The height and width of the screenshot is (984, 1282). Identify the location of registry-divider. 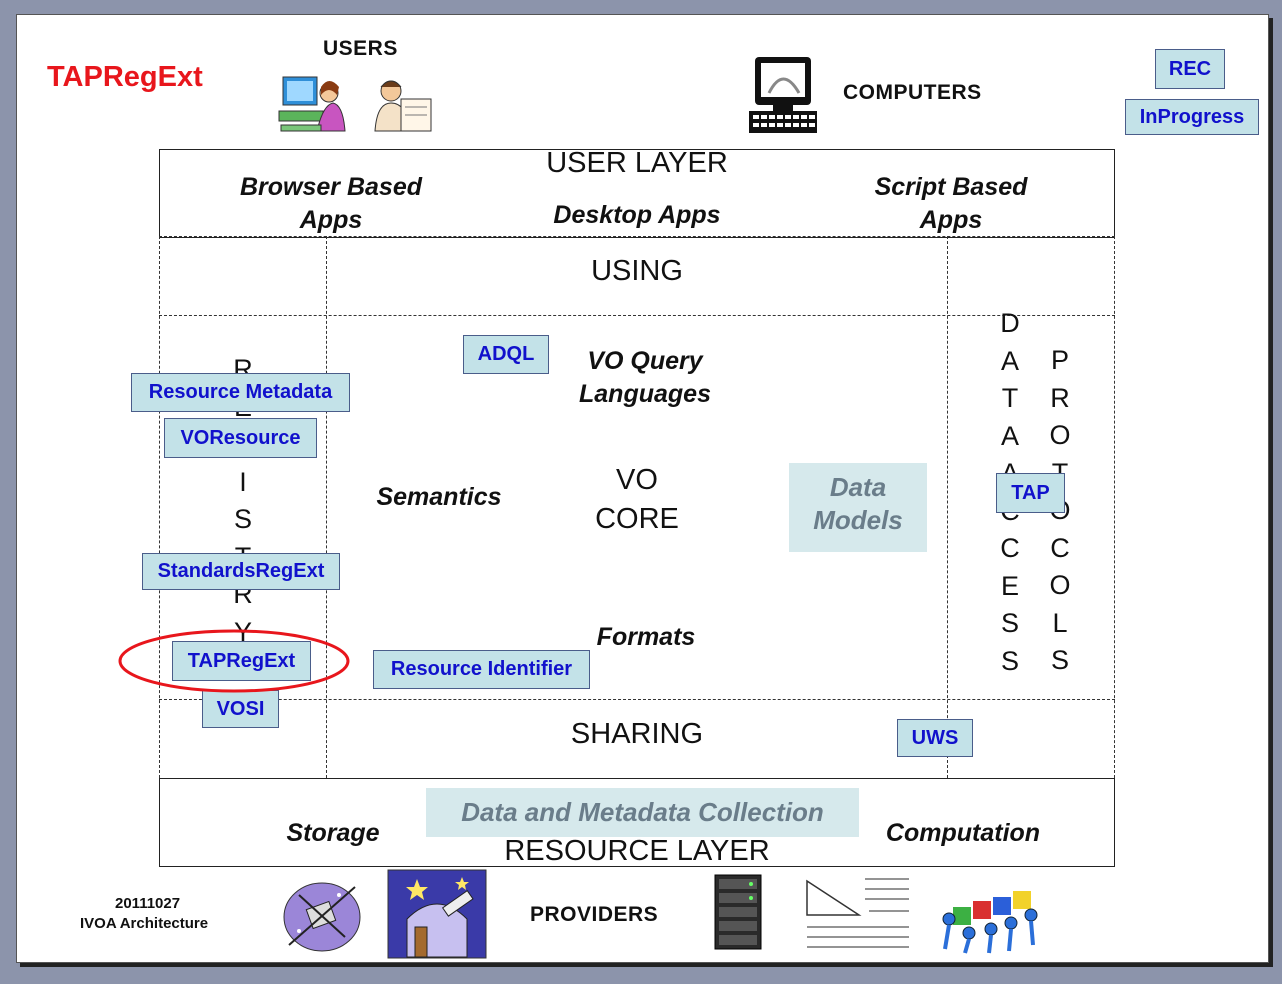
(326, 507).